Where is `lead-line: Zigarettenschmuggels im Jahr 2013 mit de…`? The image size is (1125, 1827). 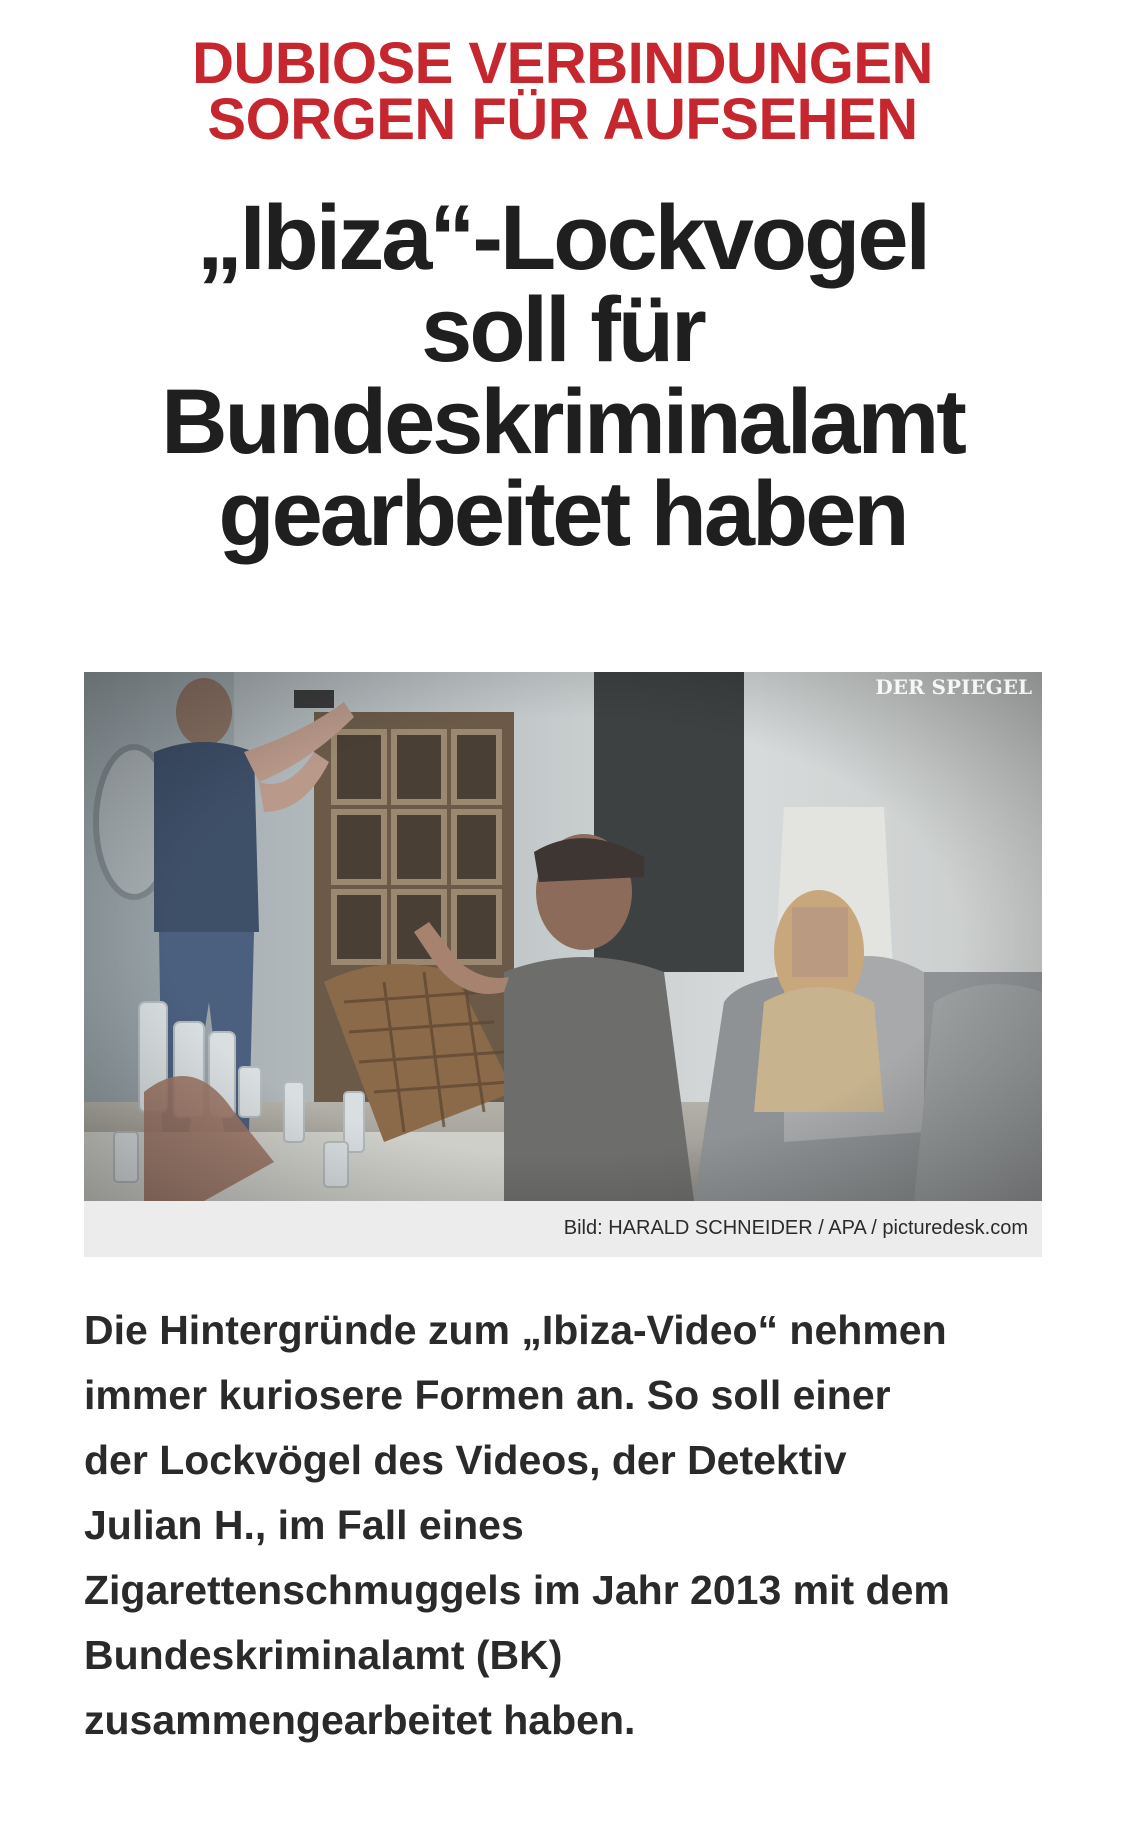
lead-line: Zigarettenschmuggels im Jahr 2013 mit de… is located at coordinates (517, 1590).